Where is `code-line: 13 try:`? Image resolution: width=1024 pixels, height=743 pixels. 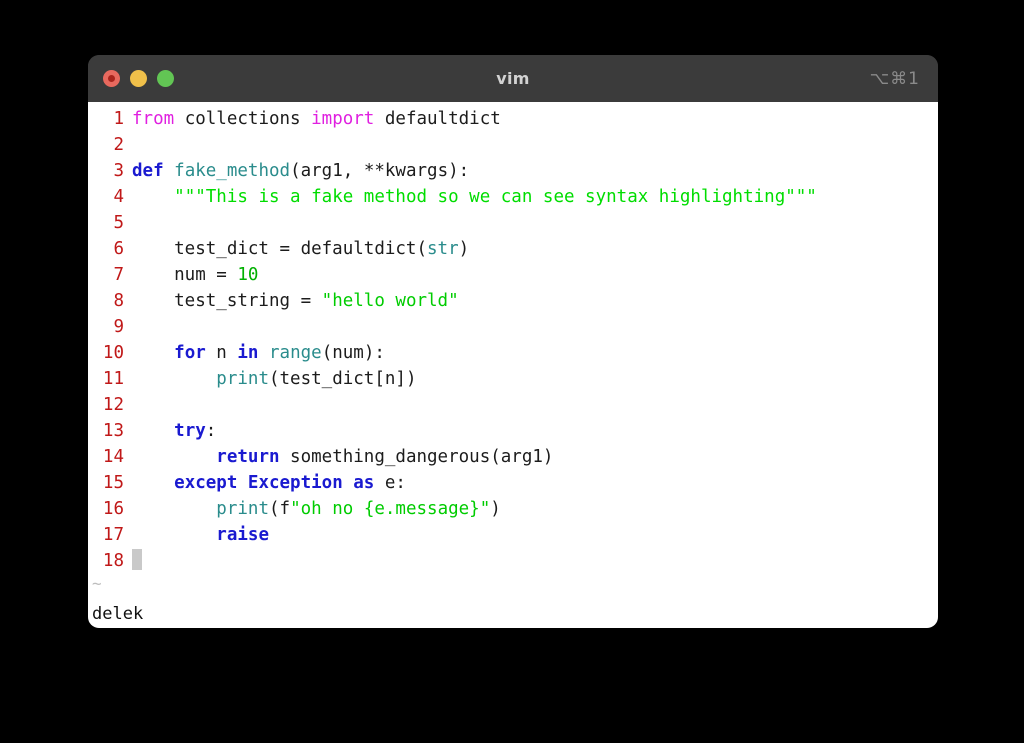 code-line: 13 try: is located at coordinates (513, 431).